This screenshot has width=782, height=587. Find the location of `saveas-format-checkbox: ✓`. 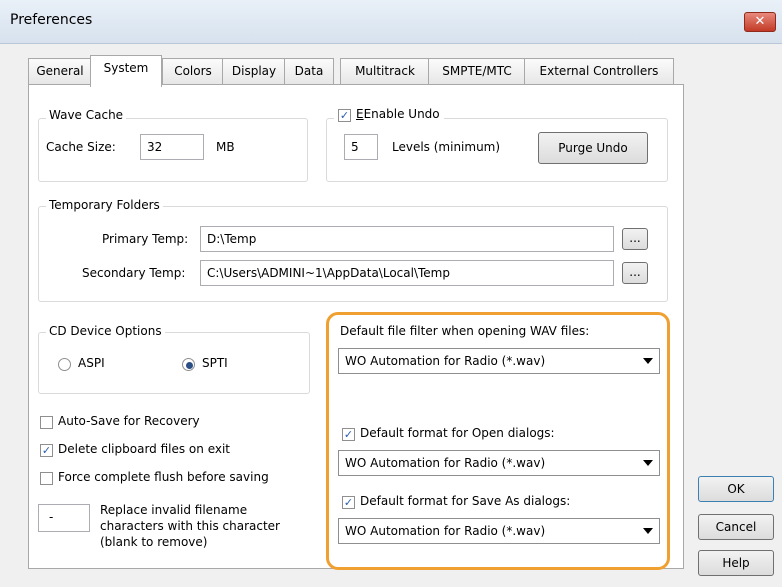

saveas-format-checkbox: ✓ is located at coordinates (348, 502).